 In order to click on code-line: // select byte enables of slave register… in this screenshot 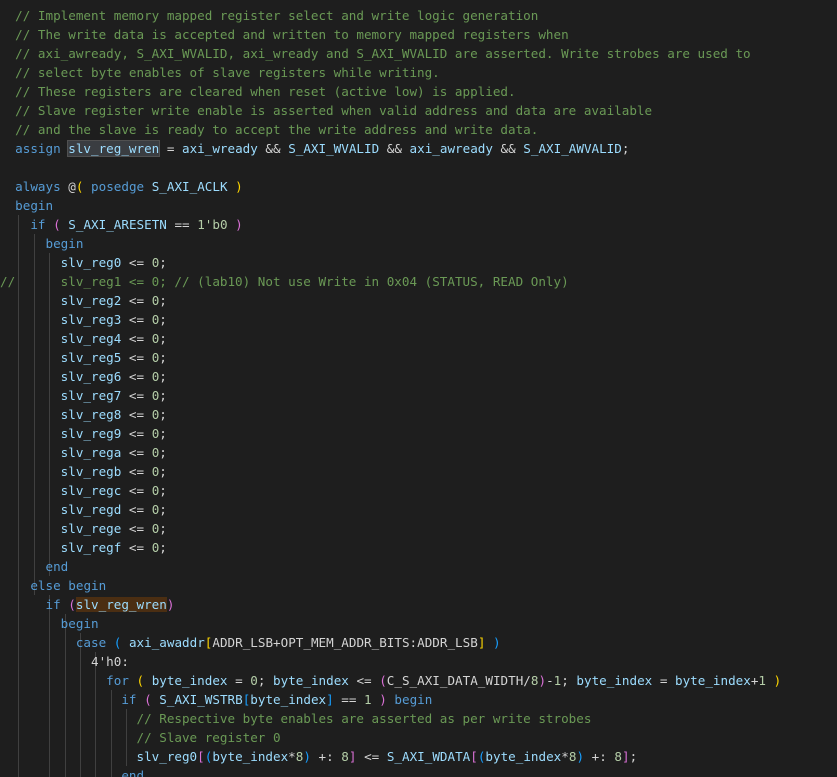, I will do `click(220, 72)`.